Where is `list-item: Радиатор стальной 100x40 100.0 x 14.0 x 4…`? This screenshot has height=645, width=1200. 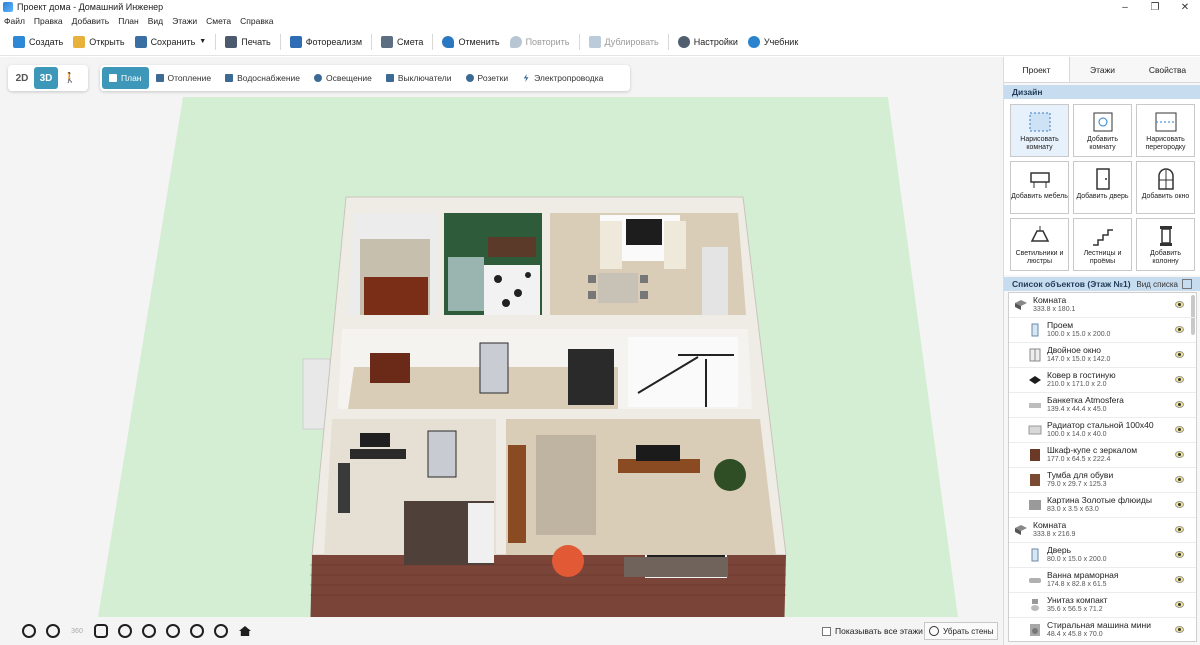
list-item: Радиатор стальной 100x40 100.0 x 14.0 x 4… is located at coordinates (1102, 430).